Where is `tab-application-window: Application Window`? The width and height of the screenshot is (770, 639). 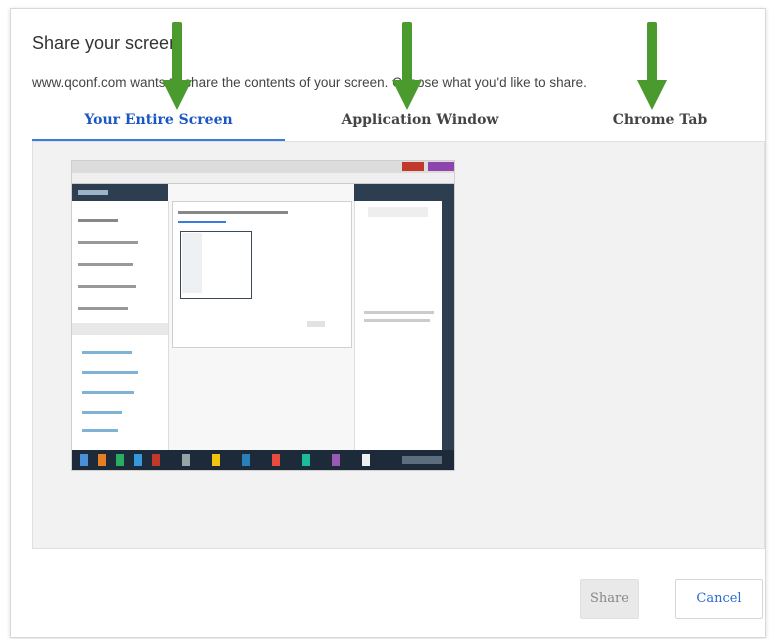
tab-application-window: Application Window is located at coordinates (420, 124).